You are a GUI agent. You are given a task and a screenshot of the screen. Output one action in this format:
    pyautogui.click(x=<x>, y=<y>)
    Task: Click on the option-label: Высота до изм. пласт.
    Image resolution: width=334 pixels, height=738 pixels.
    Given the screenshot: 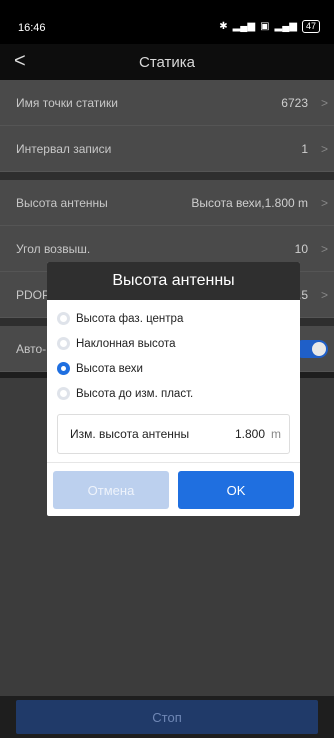 What is the action you would take?
    pyautogui.click(x=135, y=393)
    